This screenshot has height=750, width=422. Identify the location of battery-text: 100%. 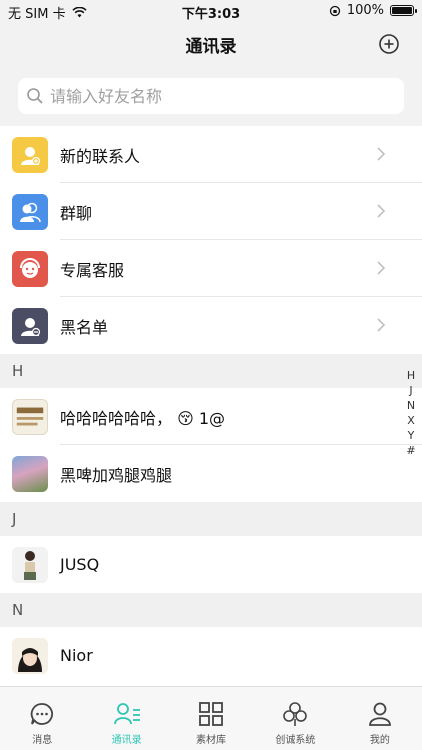
(365, 10).